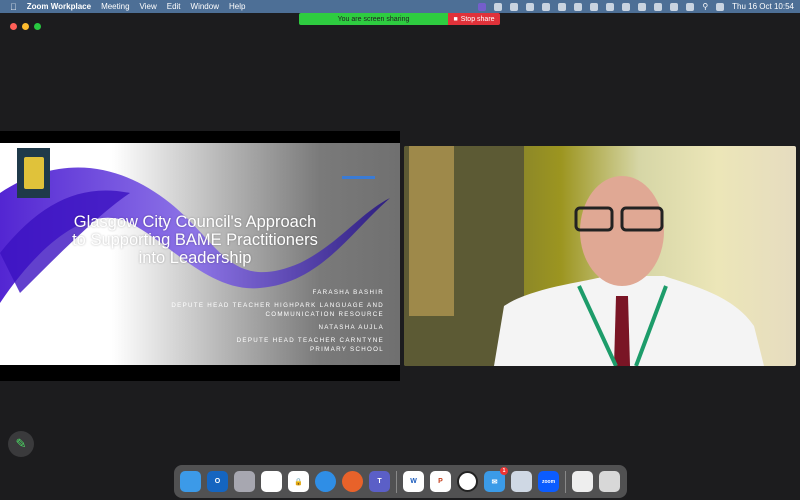  Describe the element at coordinates (217, 481) in the screenshot. I see `dock-outlook-icon: O` at that location.